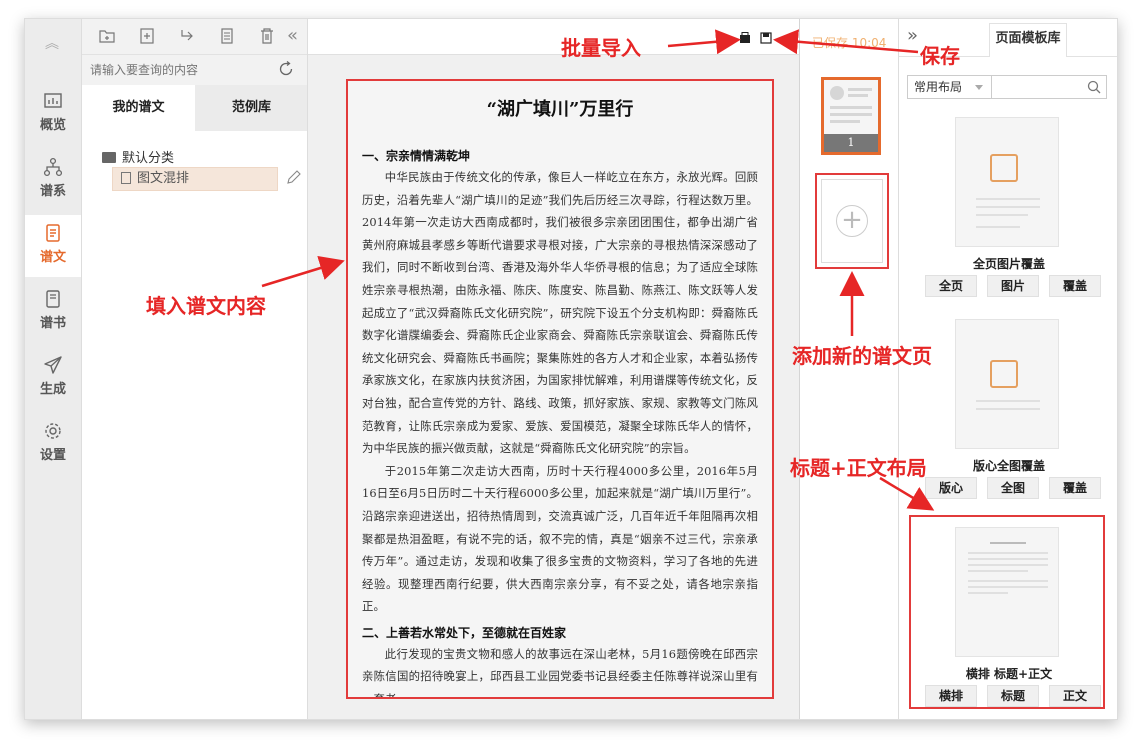 The image size is (1140, 744). What do you see at coordinates (1008, 466) in the screenshot?
I see `template-title: 版心全图覆盖` at bounding box center [1008, 466].